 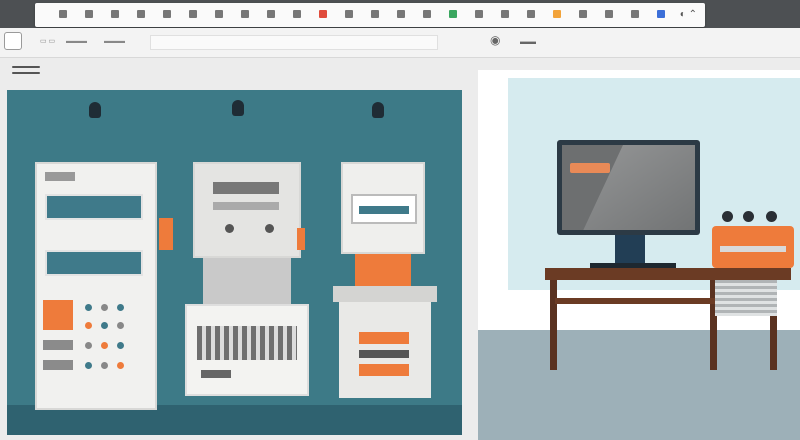 What do you see at coordinates (375, 14) in the screenshot?
I see `text-icon` at bounding box center [375, 14].